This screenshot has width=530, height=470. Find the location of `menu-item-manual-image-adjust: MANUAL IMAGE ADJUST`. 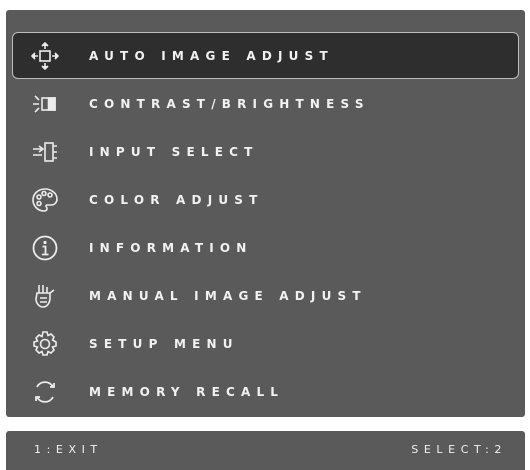

menu-item-manual-image-adjust: MANUAL IMAGE ADJUST is located at coordinates (265, 295).